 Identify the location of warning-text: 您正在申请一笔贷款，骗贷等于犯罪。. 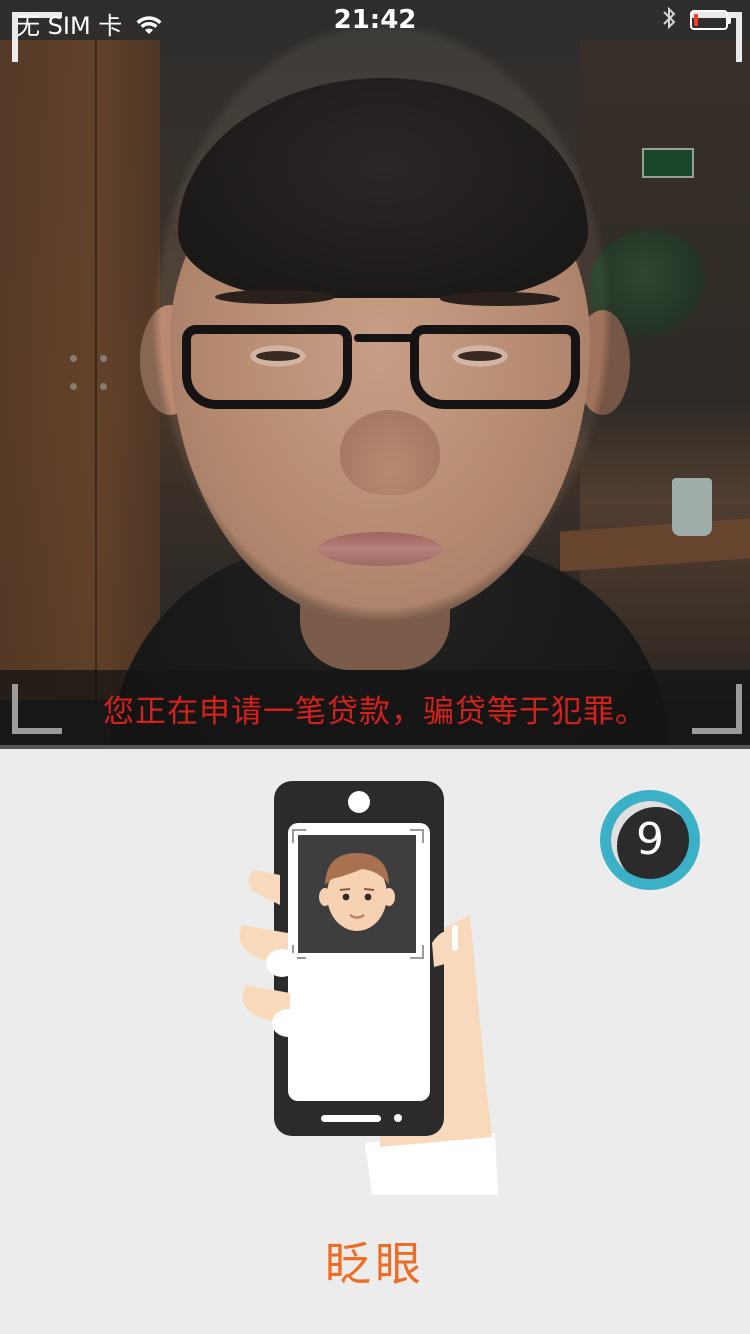
(375, 712).